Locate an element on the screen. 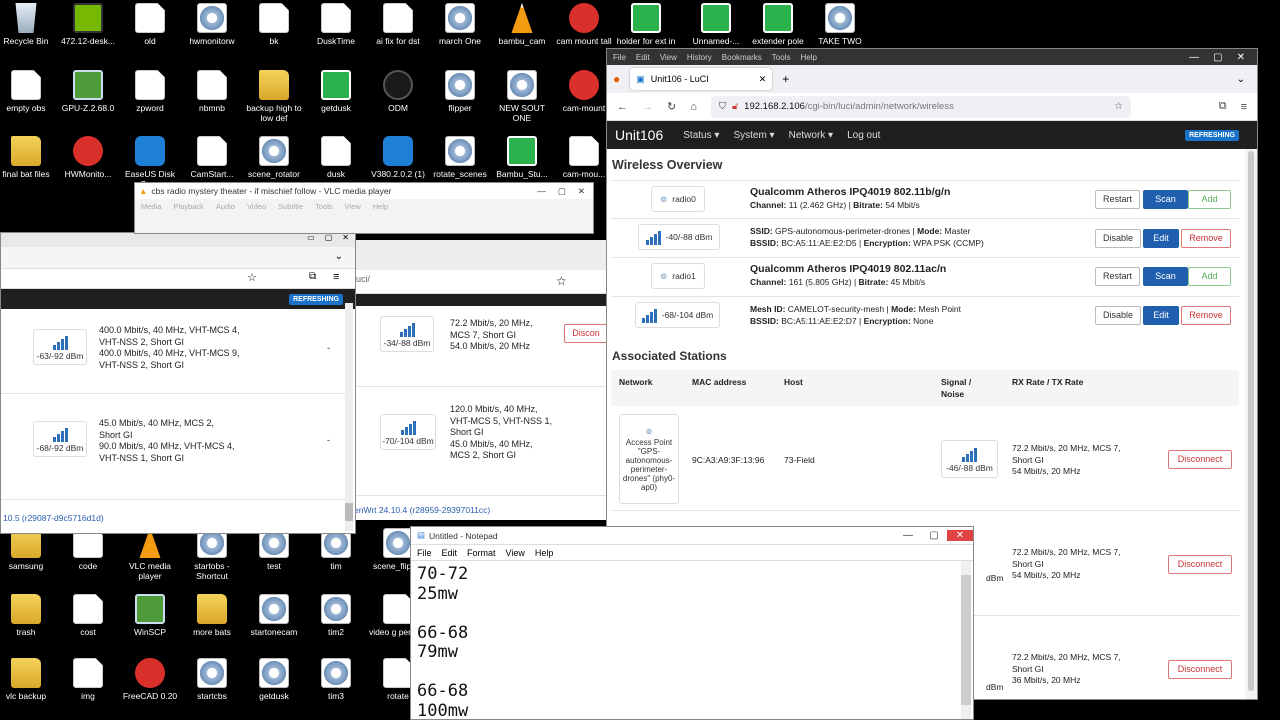 The height and width of the screenshot is (720, 1280). desktop-icon: tim3 is located at coordinates (336, 679).